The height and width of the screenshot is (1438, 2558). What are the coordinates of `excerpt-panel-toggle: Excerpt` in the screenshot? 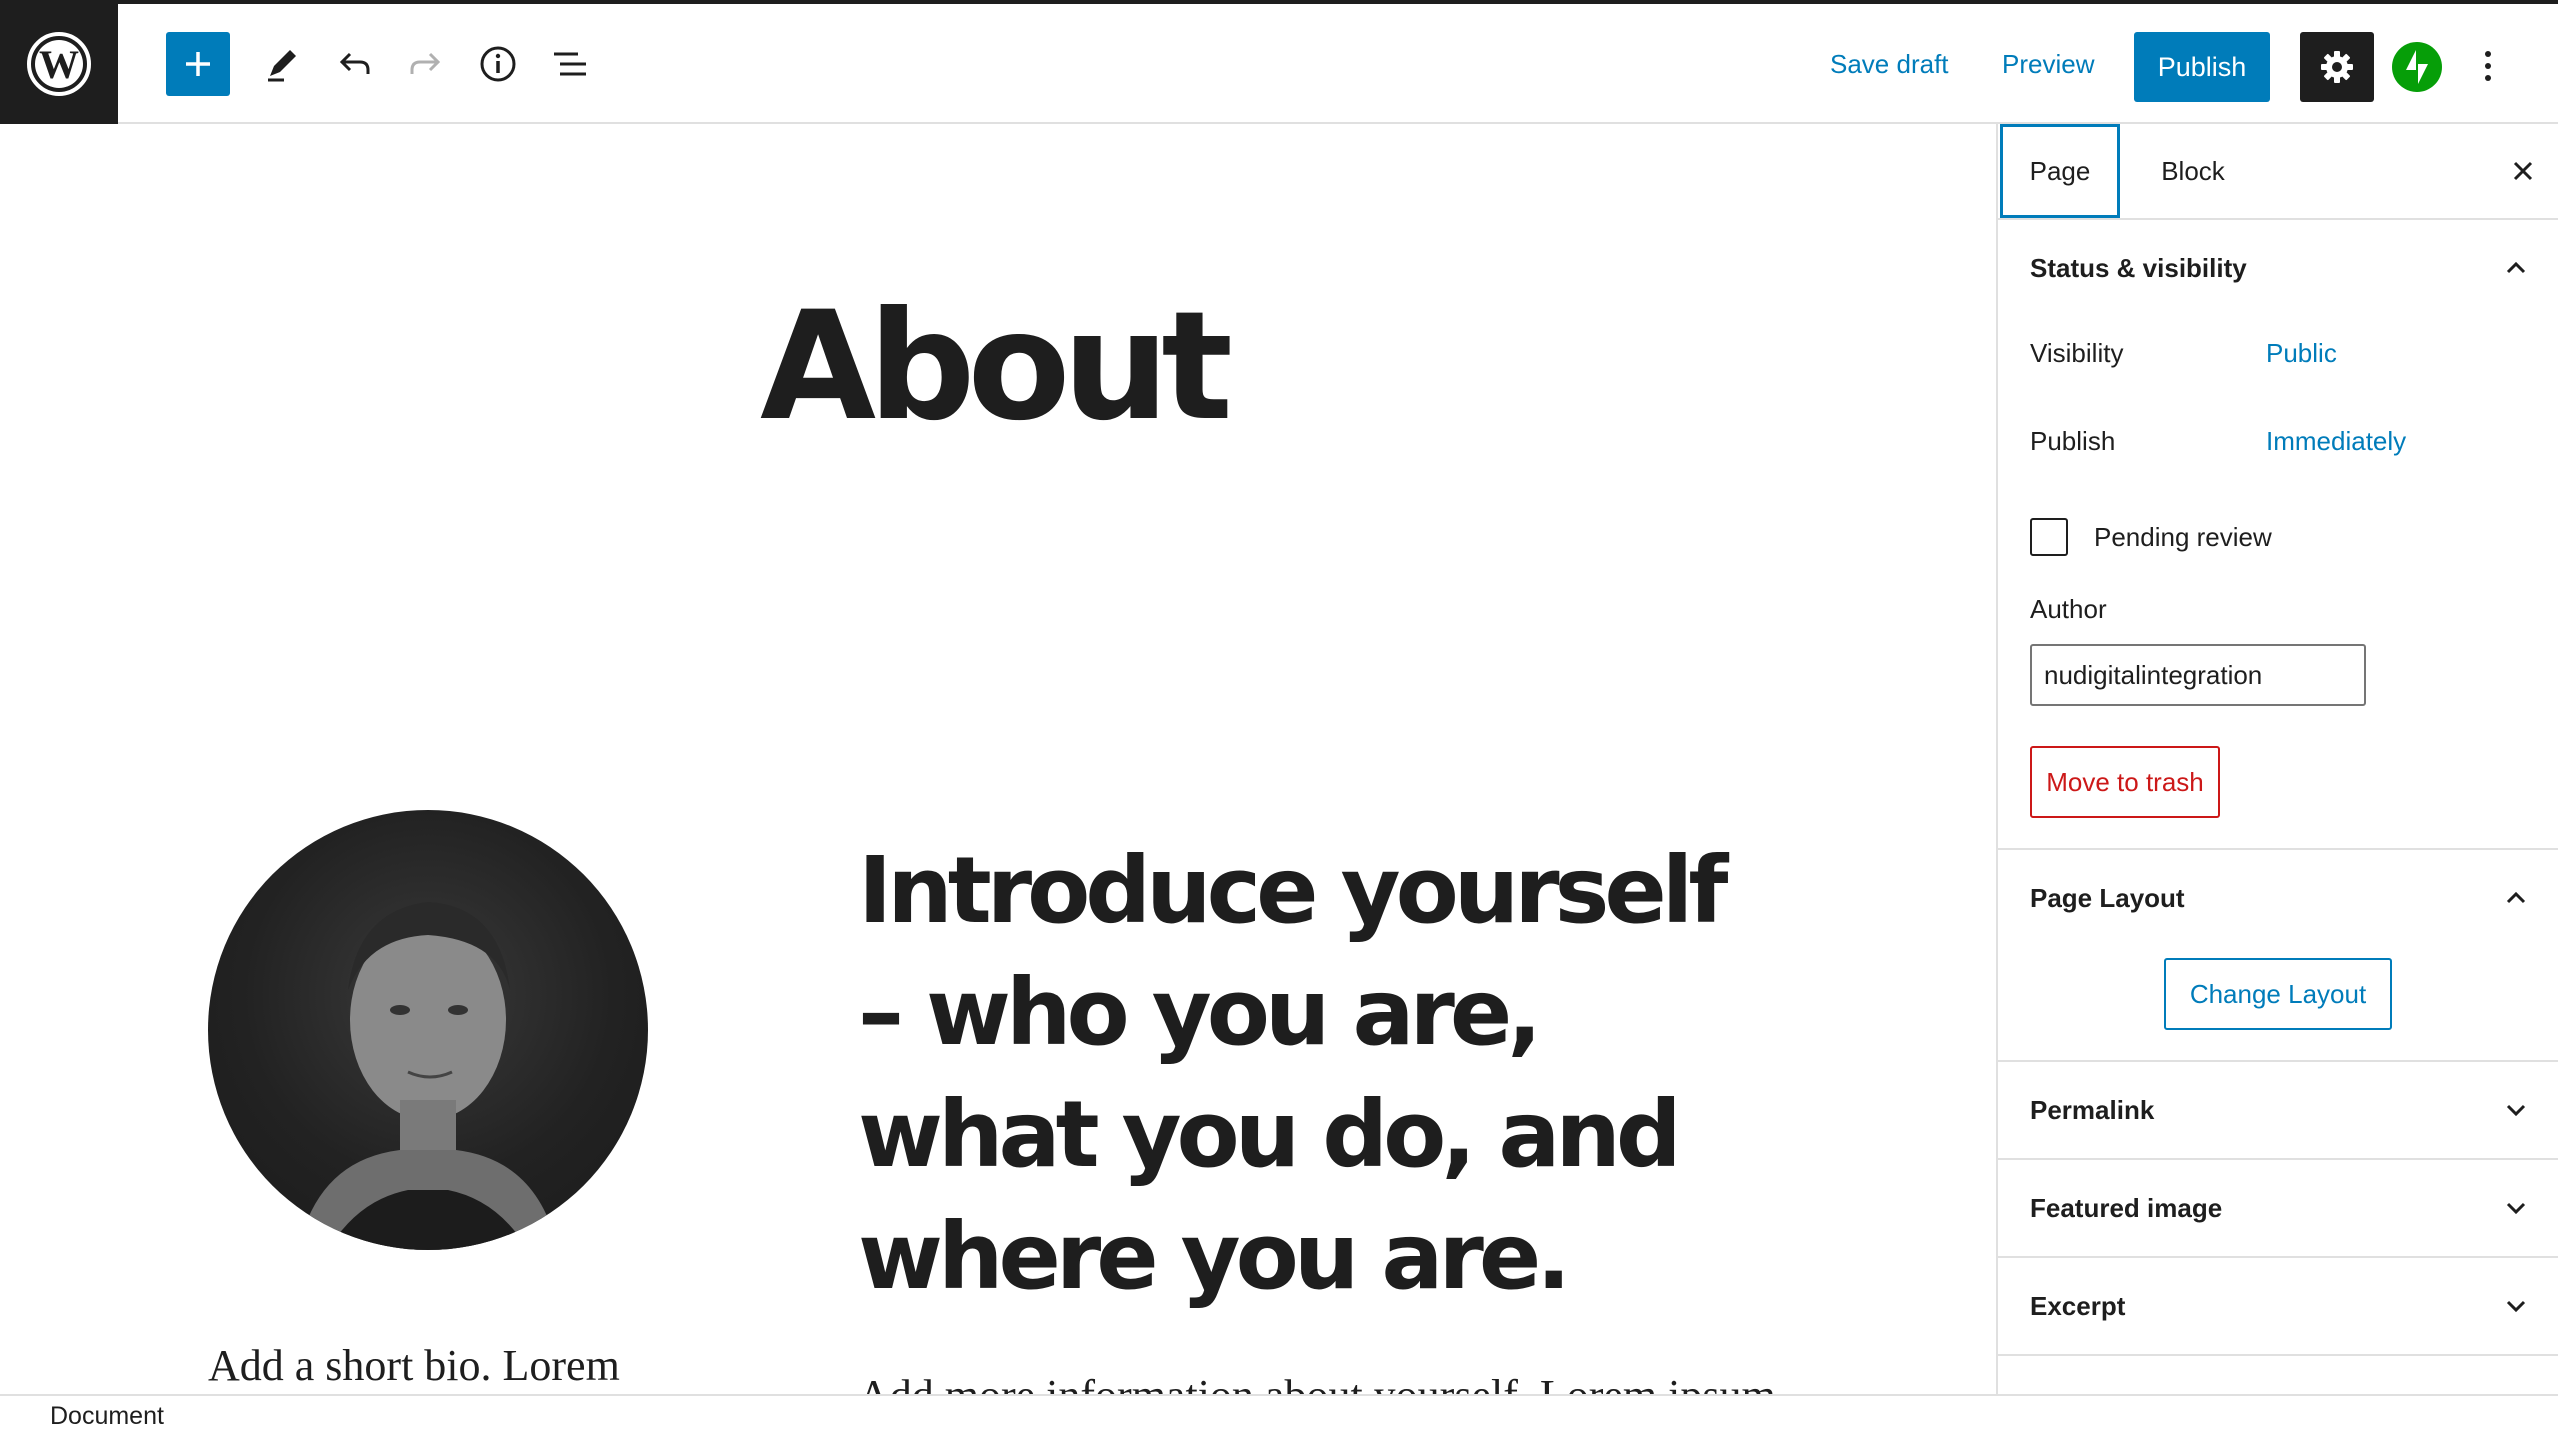 It's located at (2278, 1306).